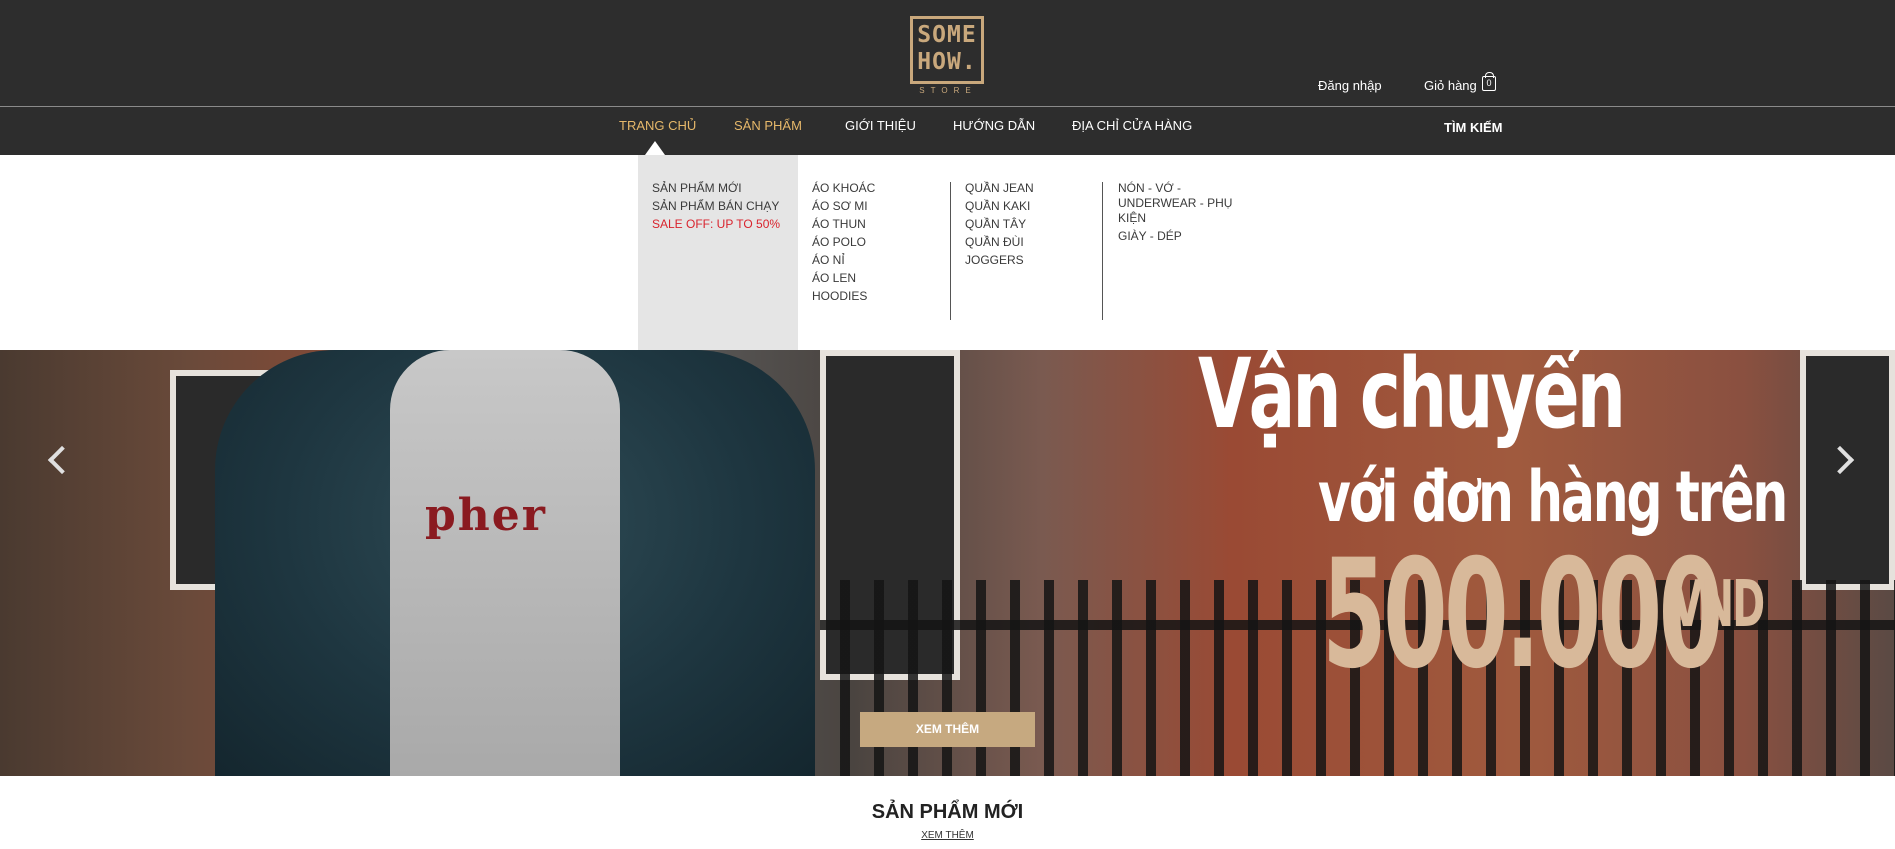 The image size is (1895, 849). I want to click on login-link: Đăng nhập, so click(1350, 85).